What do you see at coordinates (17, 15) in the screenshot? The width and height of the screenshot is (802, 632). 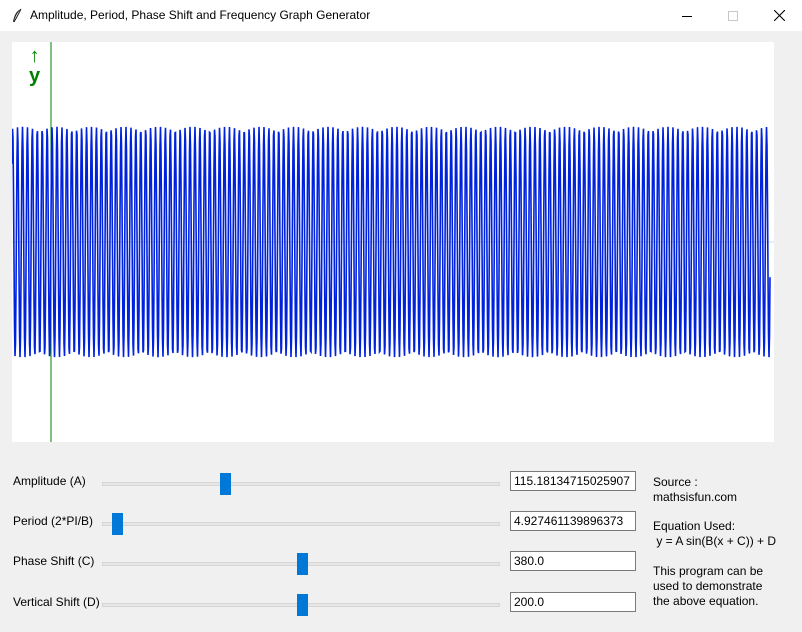 I see `feather-icon` at bounding box center [17, 15].